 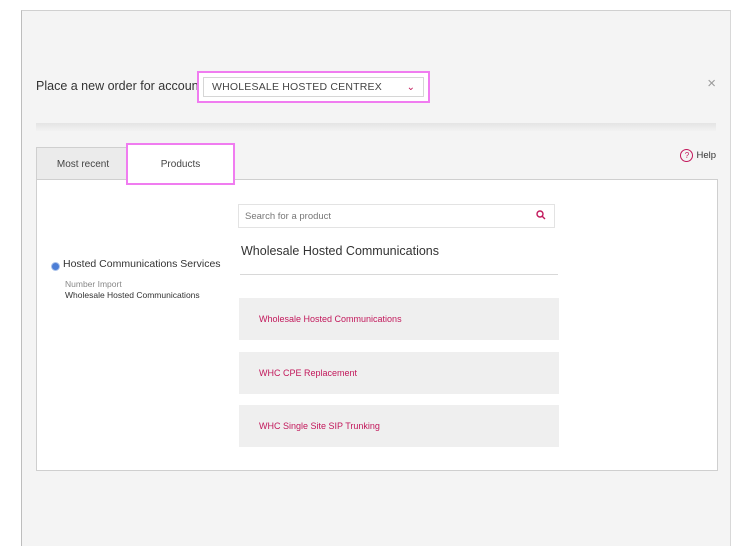 What do you see at coordinates (399, 373) in the screenshot?
I see `product-item-whc-cpe: WHC CPE Replacement` at bounding box center [399, 373].